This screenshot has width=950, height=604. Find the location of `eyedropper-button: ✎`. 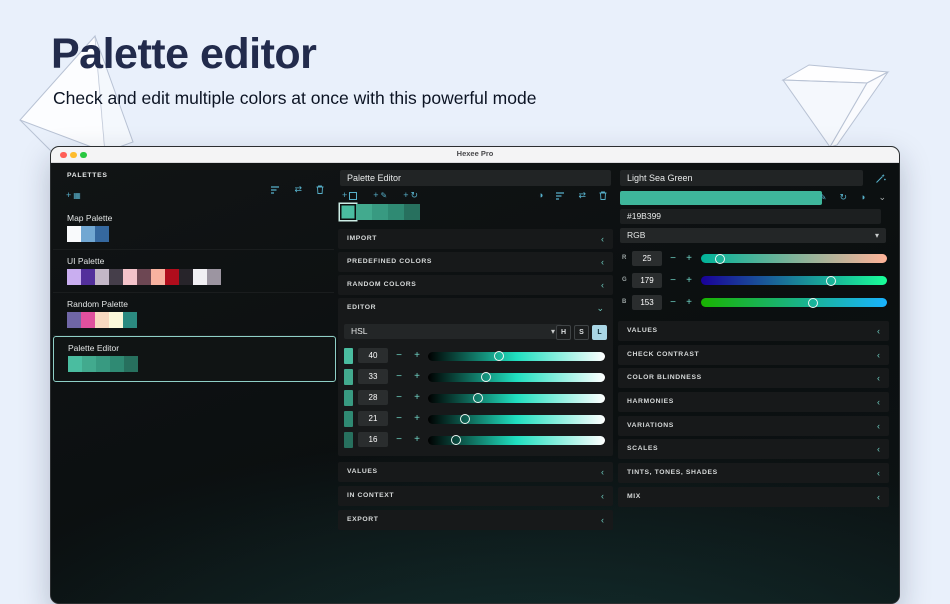

eyedropper-button: ✎ is located at coordinates (823, 197).